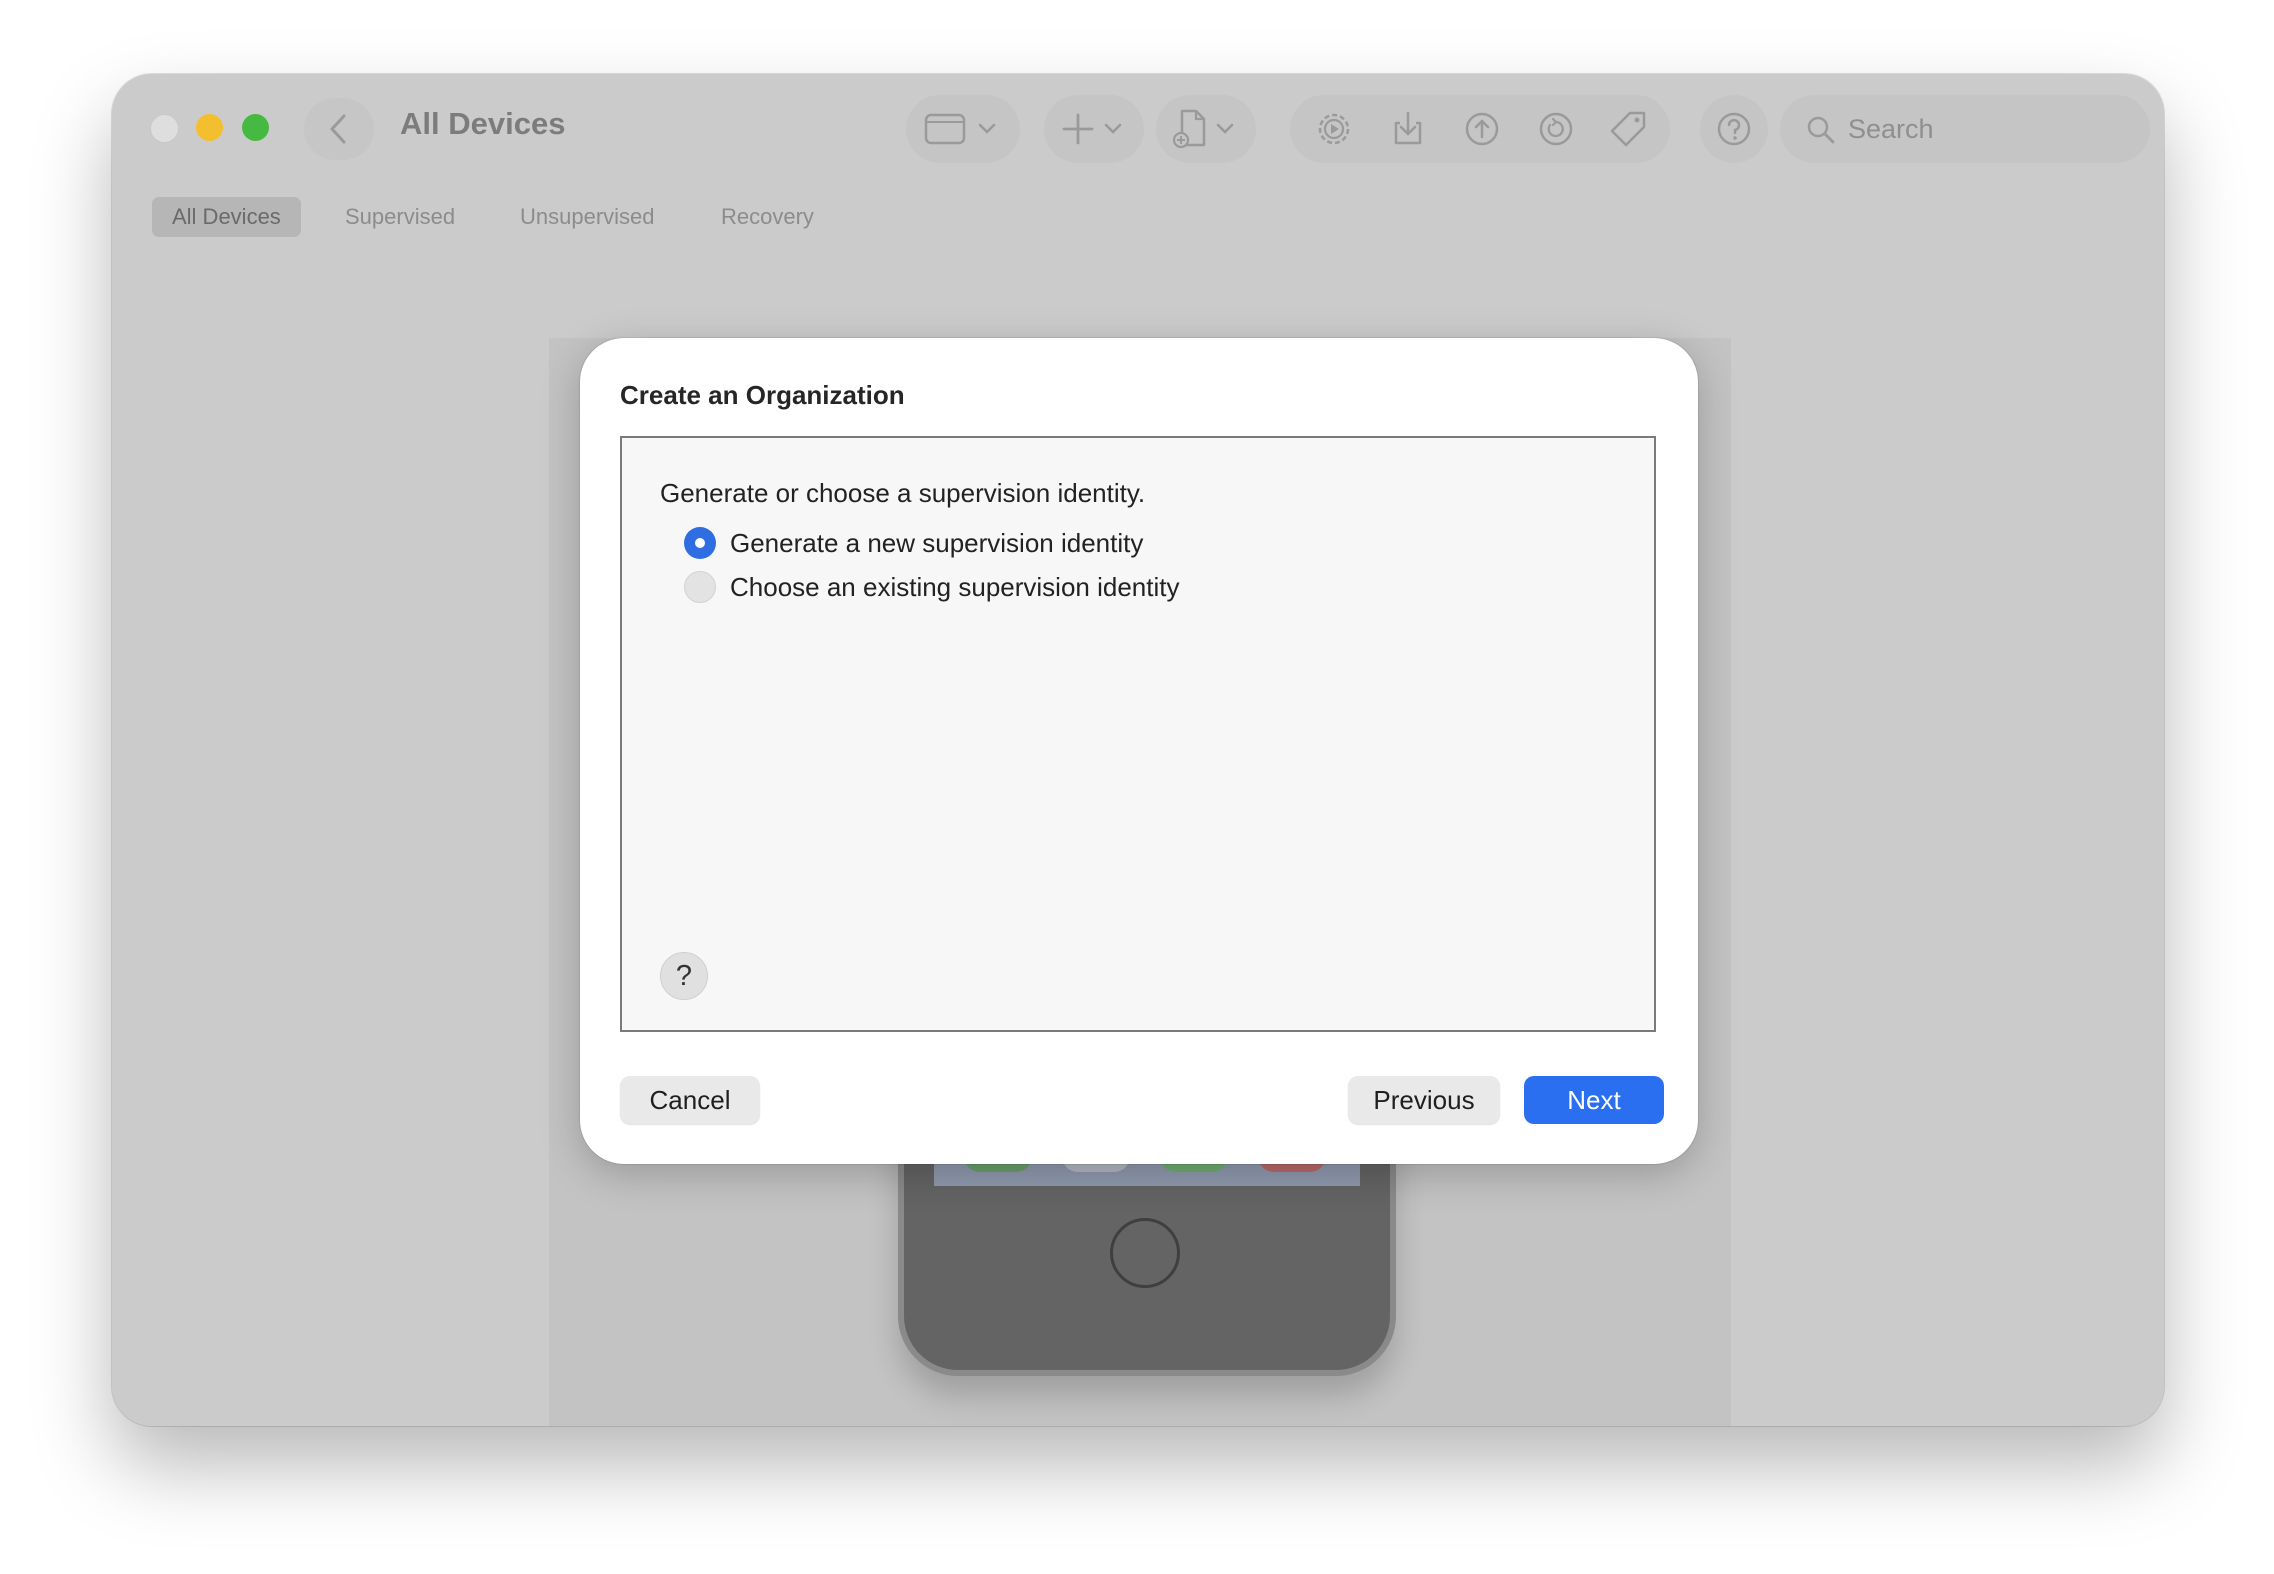  I want to click on radio-label: Generate a new supervision identity, so click(937, 542).